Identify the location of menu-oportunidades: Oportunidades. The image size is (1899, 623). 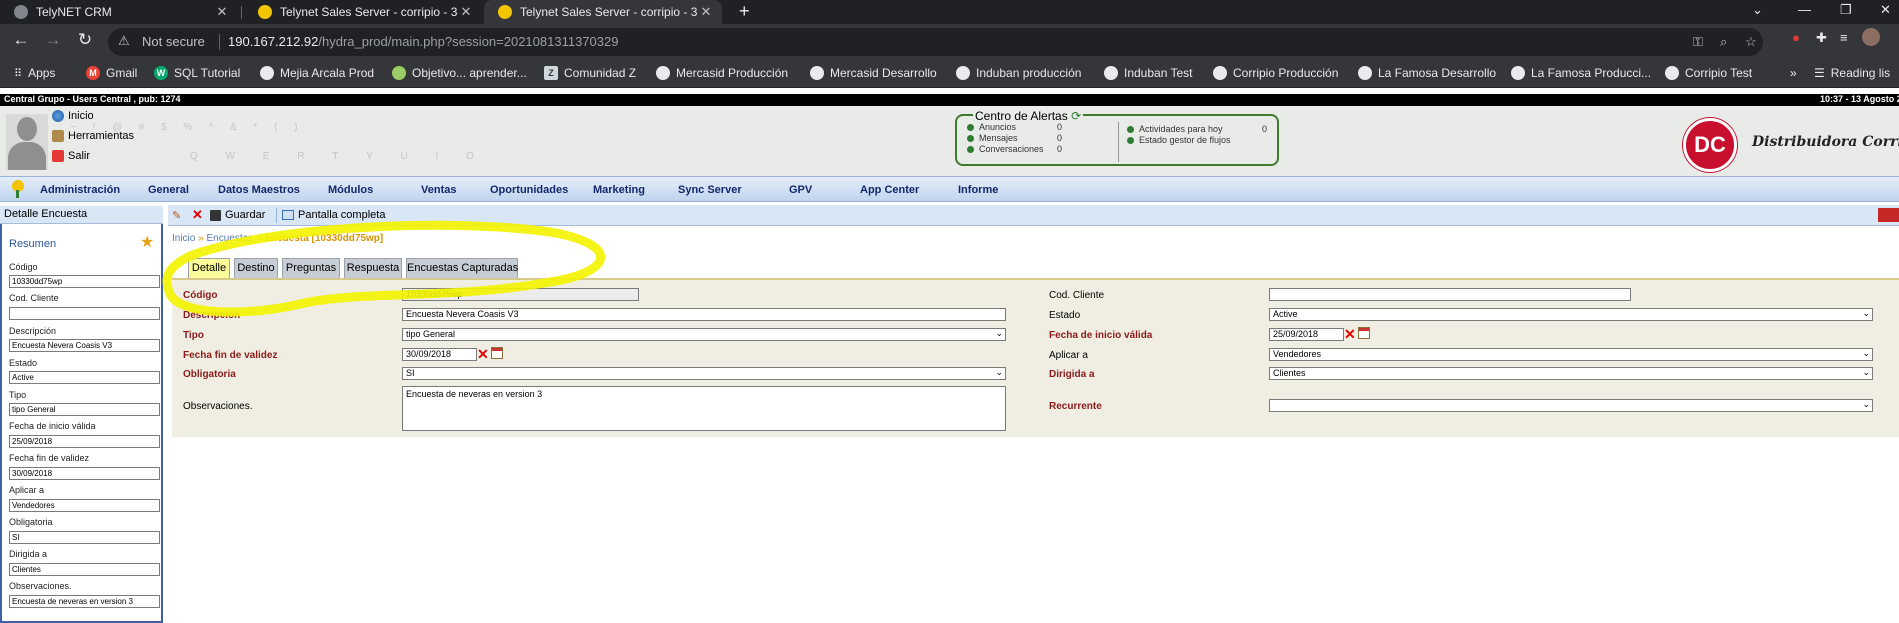
(529, 190).